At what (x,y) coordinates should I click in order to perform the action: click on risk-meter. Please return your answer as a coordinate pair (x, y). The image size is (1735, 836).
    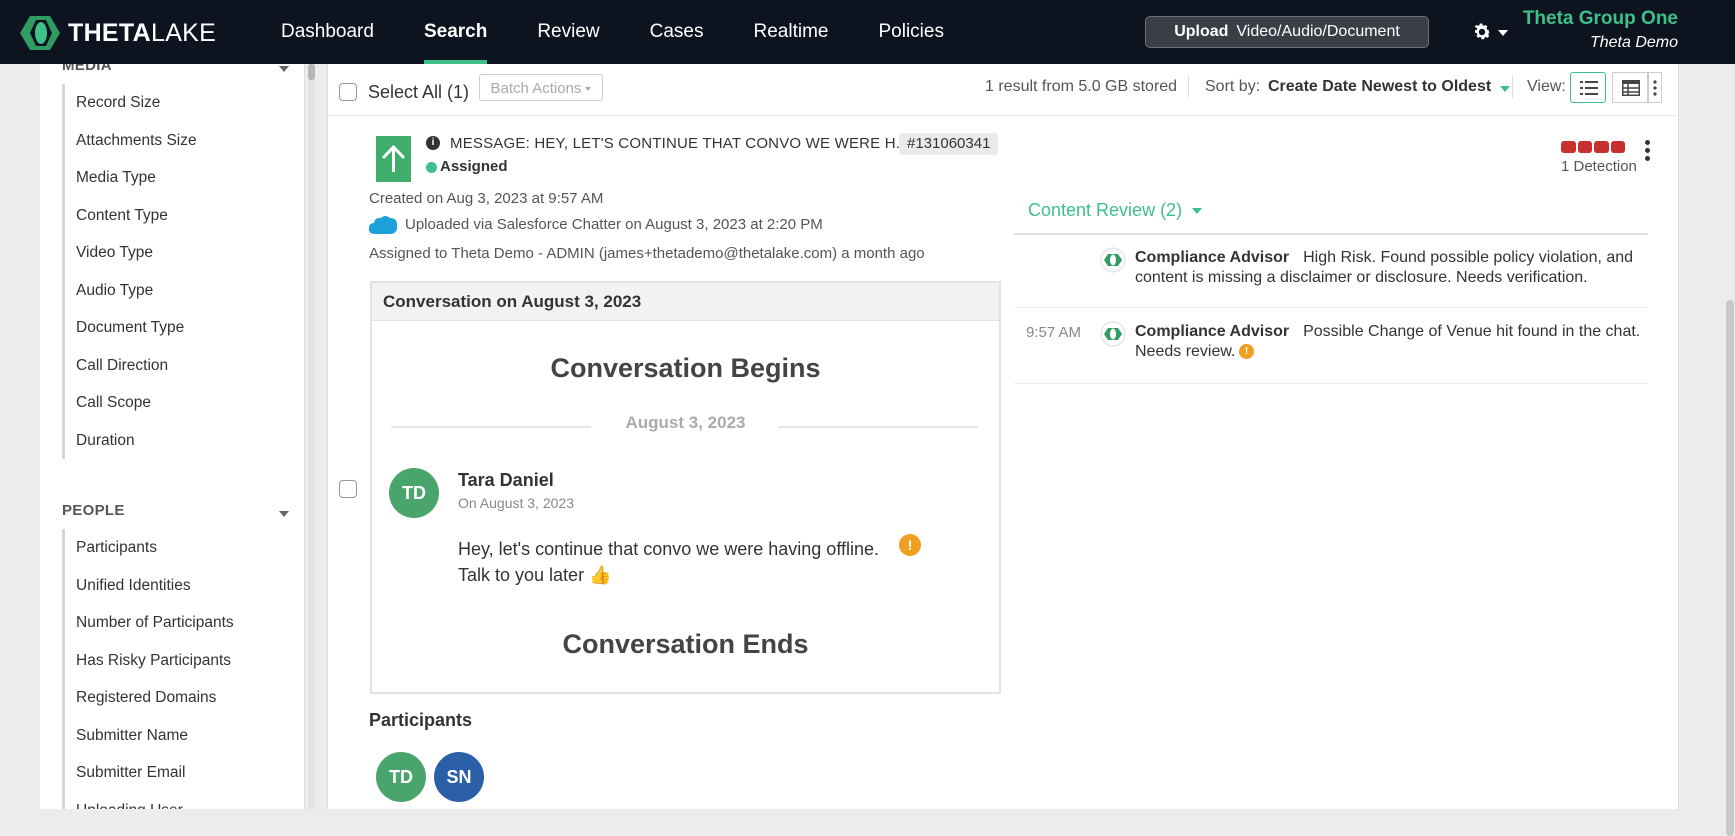
    Looking at the image, I should click on (1593, 147).